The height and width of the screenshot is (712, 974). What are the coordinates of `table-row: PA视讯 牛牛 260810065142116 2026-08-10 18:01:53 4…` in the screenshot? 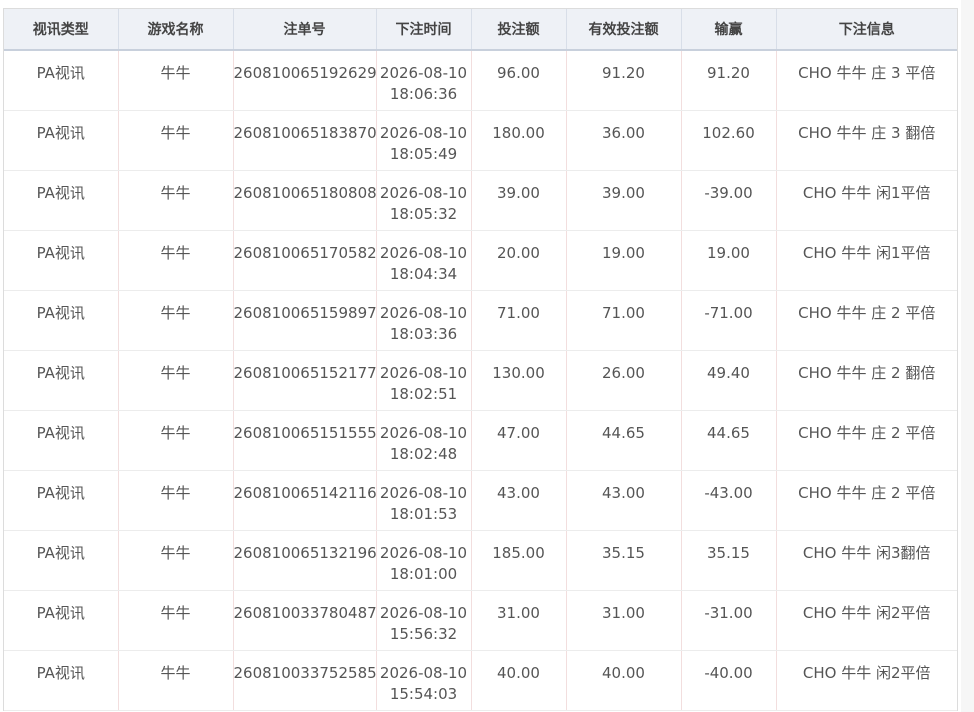 It's located at (480, 500).